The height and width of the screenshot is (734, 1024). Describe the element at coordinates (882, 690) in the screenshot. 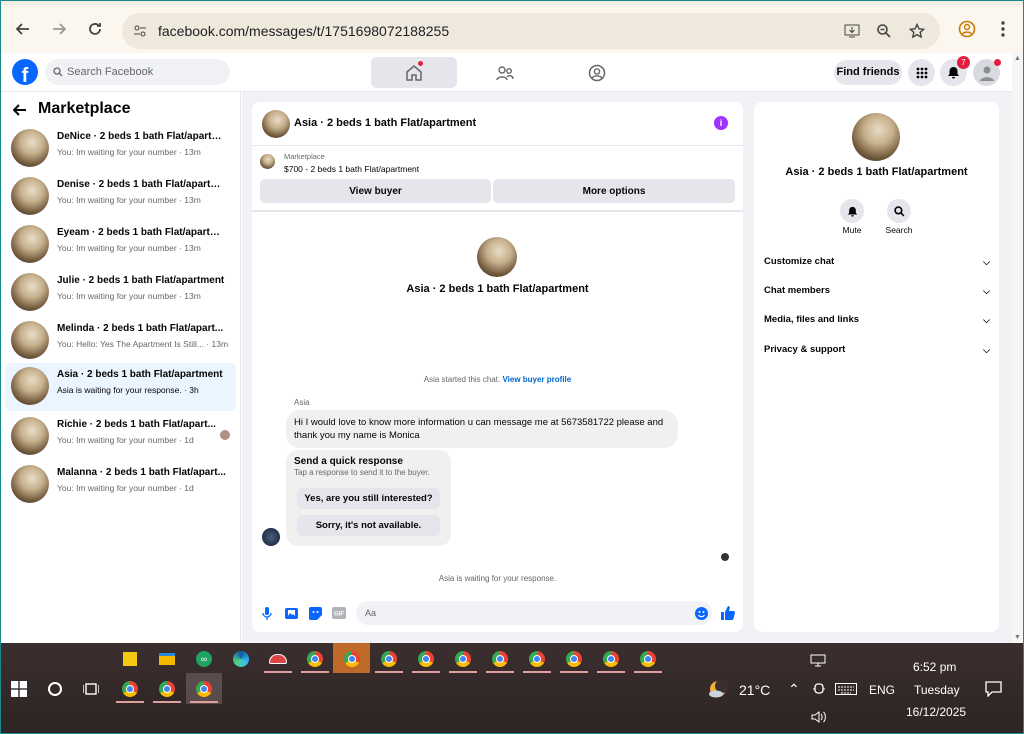

I see `language-indicator: ENG` at that location.